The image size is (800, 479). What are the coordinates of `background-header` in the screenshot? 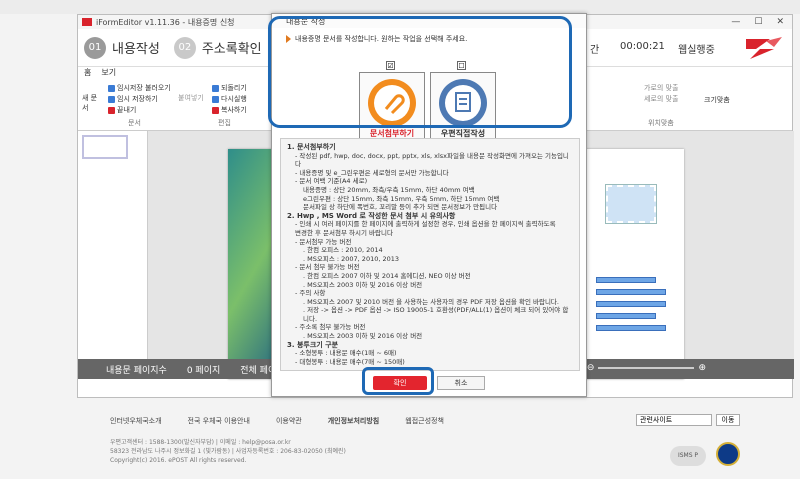 It's located at (400, 7).